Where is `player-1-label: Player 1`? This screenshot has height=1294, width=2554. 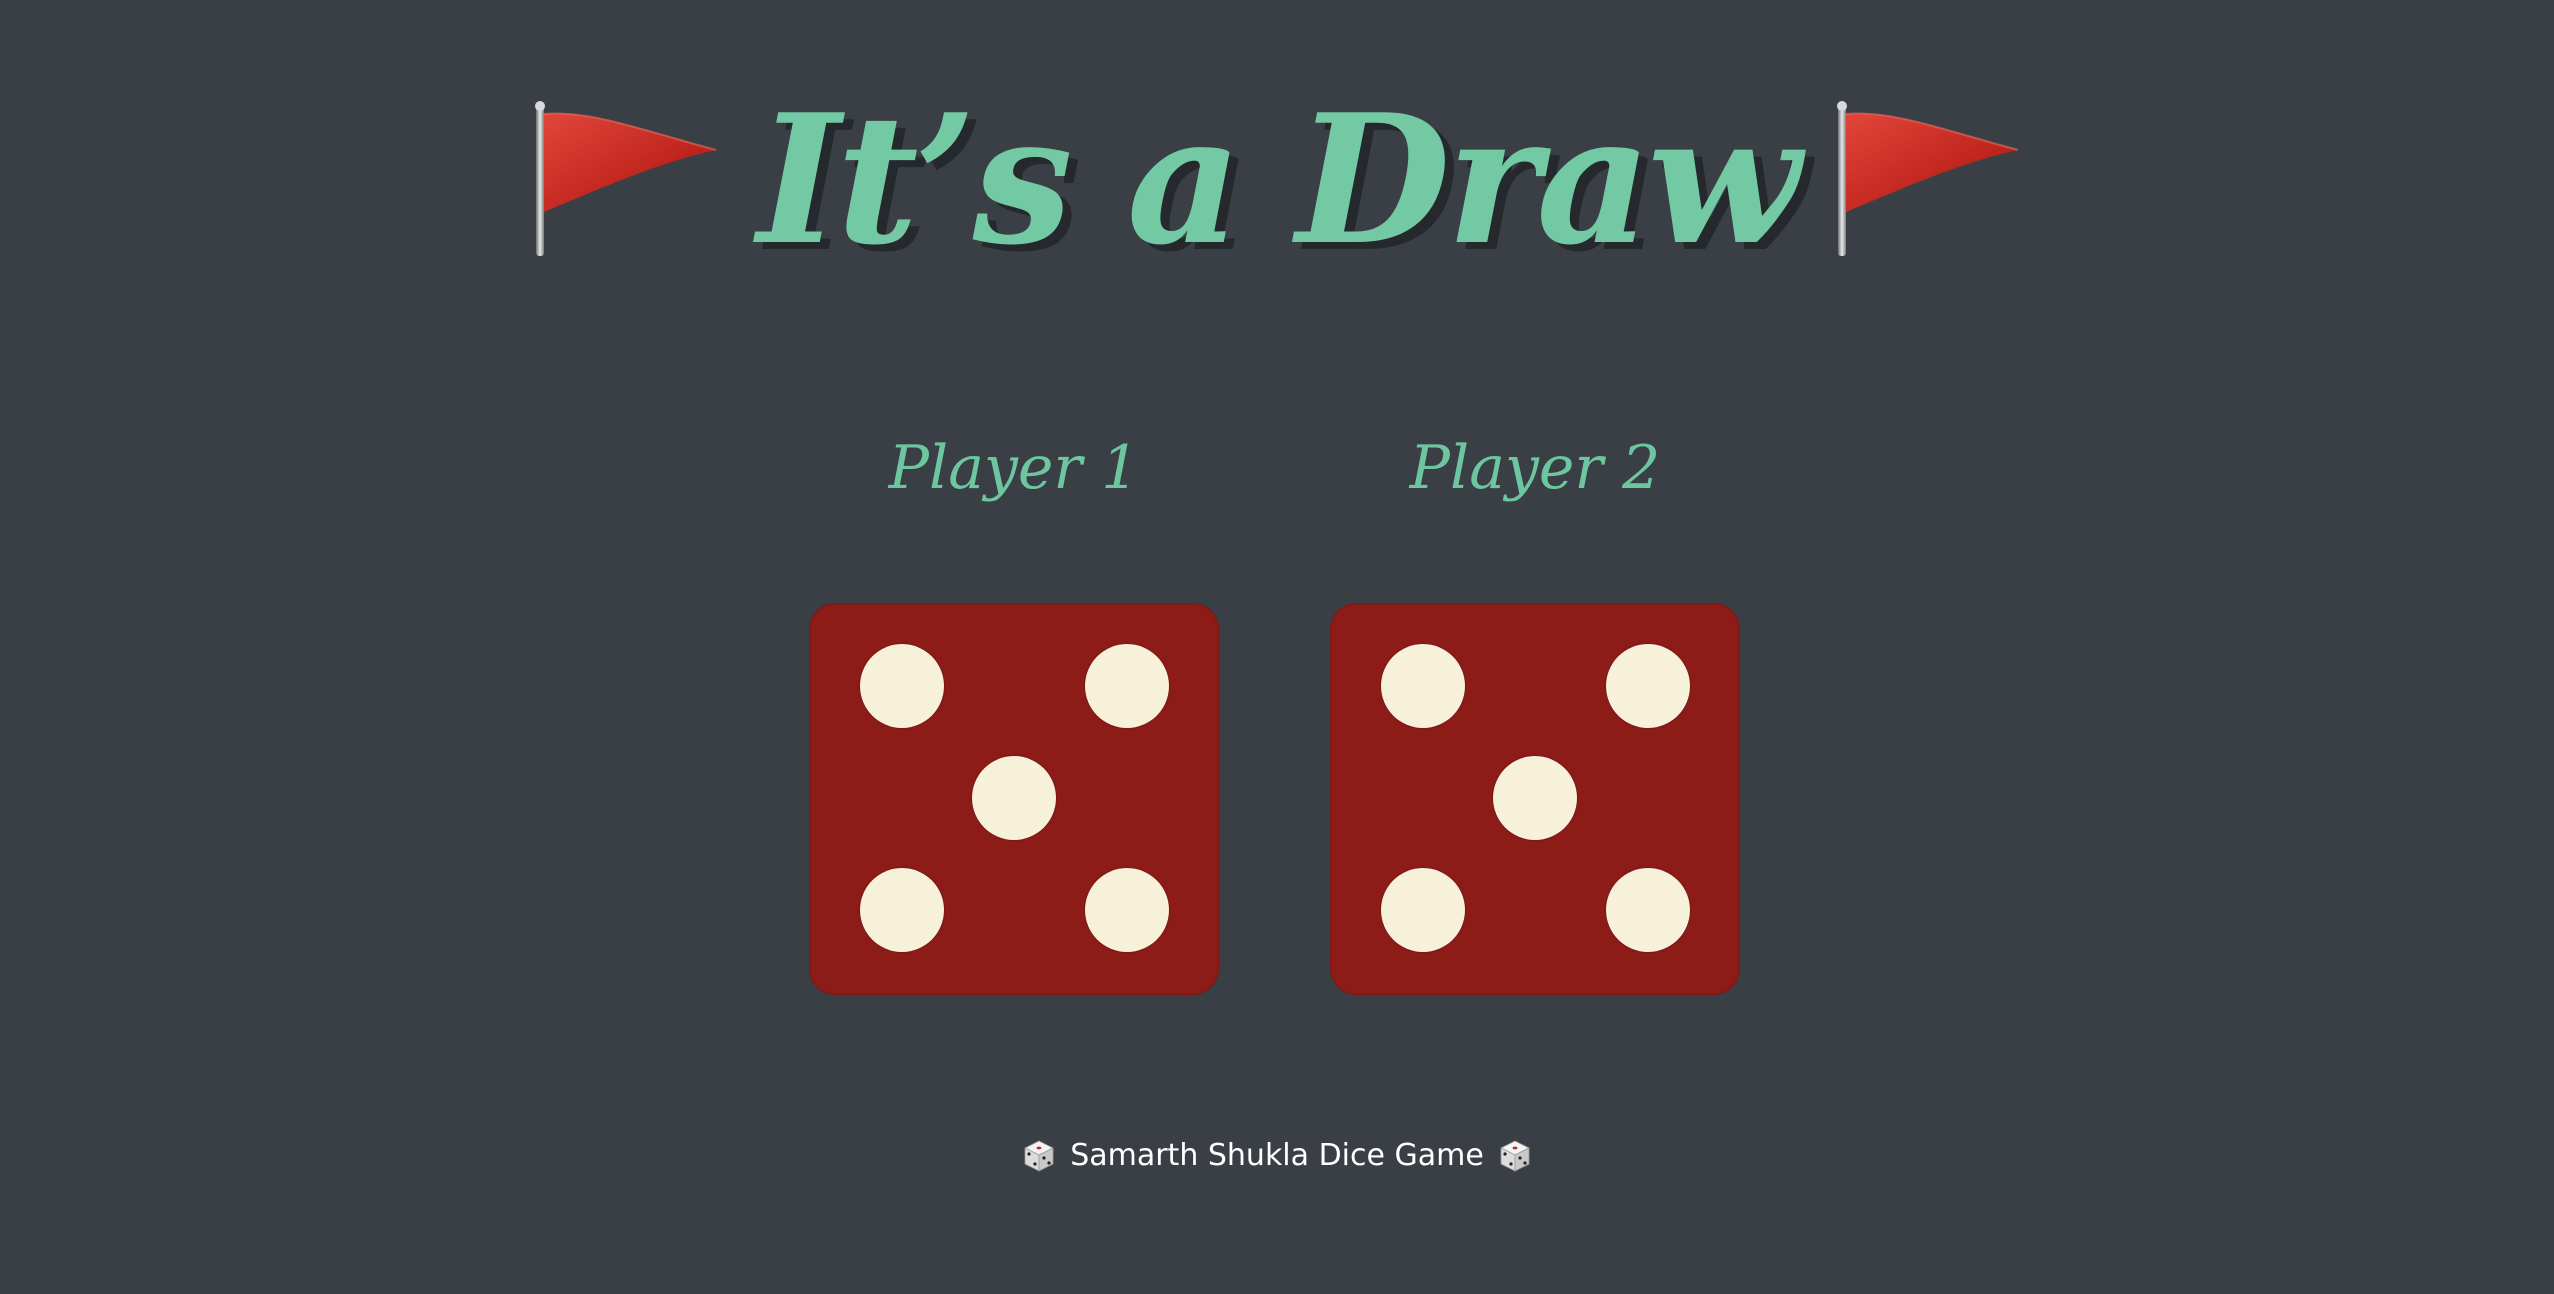 player-1-label: Player 1 is located at coordinates (1014, 468).